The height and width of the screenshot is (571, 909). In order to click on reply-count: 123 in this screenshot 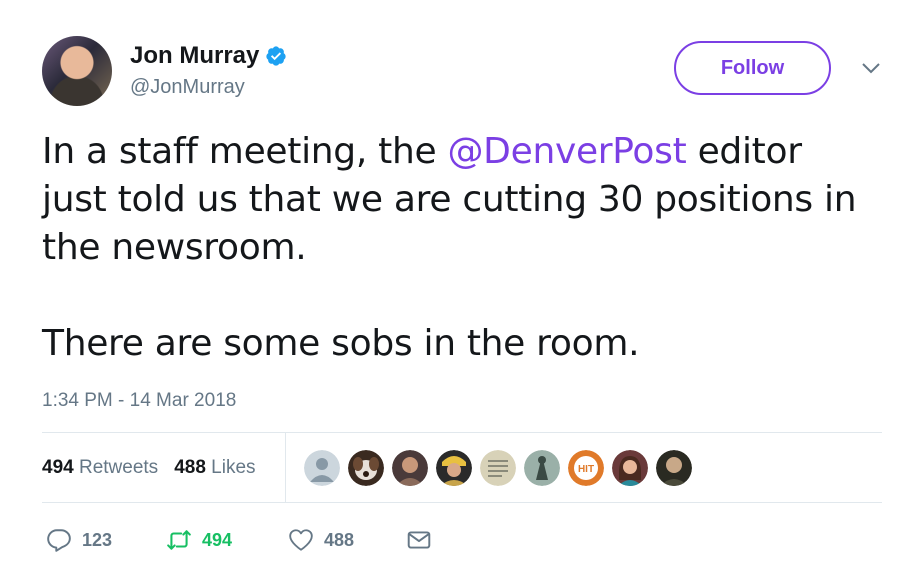, I will do `click(97, 539)`.